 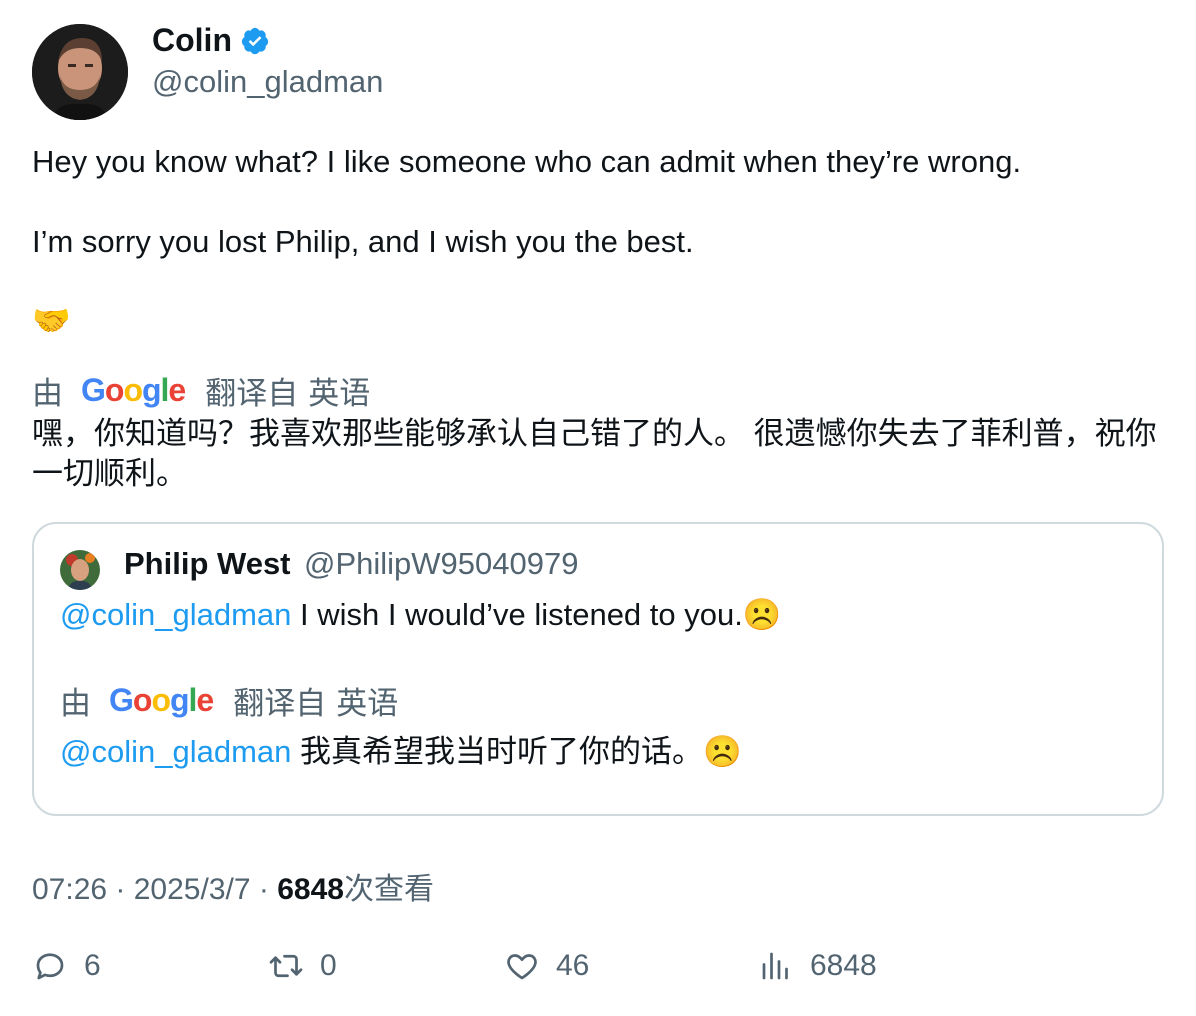 I want to click on reply-button: 6, so click(x=66, y=966).